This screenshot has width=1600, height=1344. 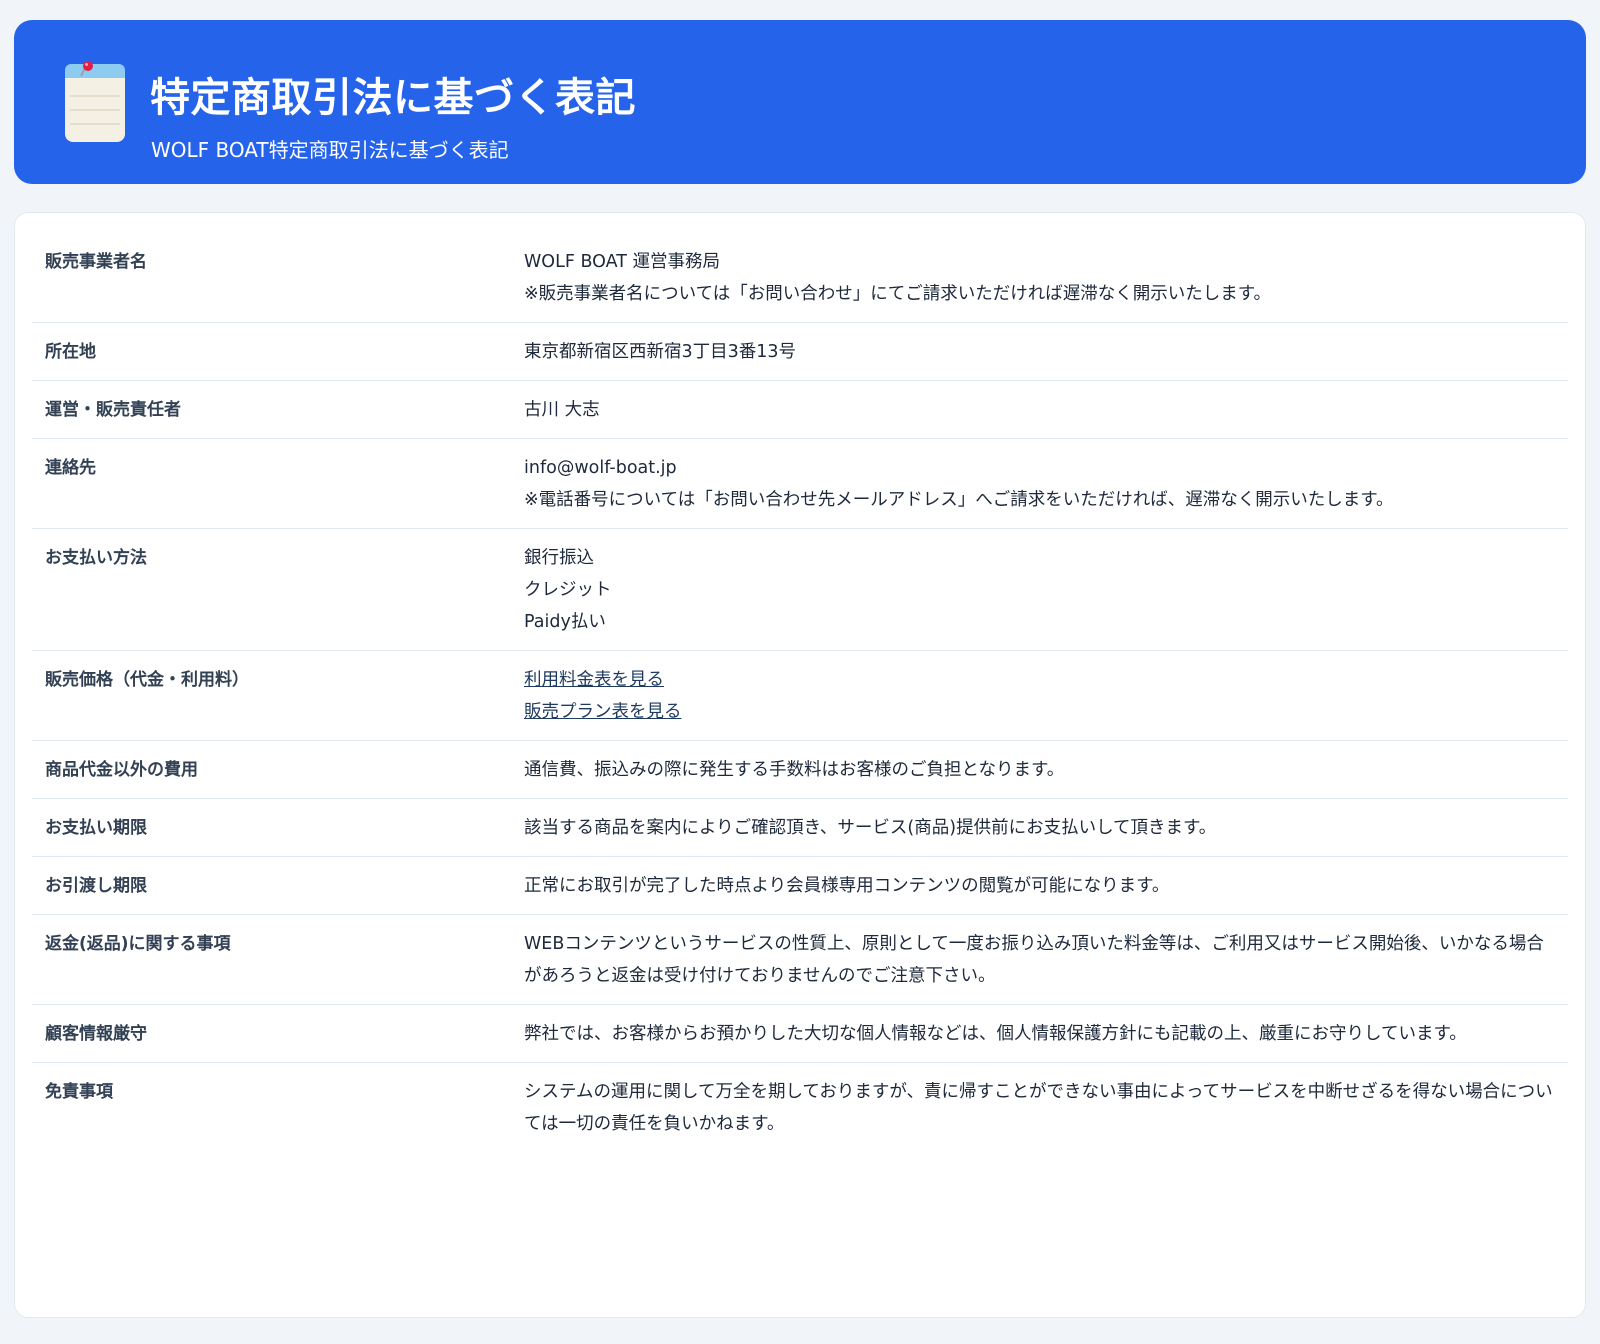 What do you see at coordinates (138, 944) in the screenshot?
I see `row-label: 返金(返品)に関する事項` at bounding box center [138, 944].